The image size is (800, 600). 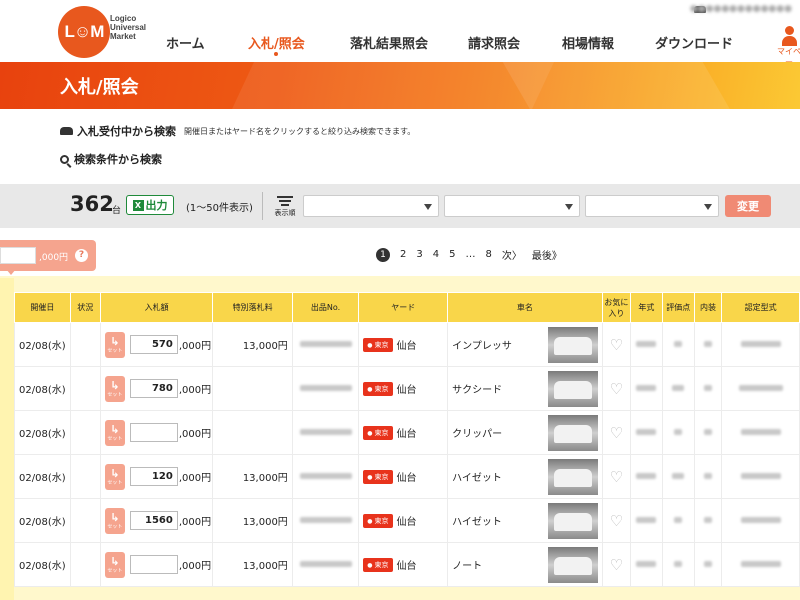 What do you see at coordinates (252, 432) in the screenshot?
I see `row-special-fee` at bounding box center [252, 432].